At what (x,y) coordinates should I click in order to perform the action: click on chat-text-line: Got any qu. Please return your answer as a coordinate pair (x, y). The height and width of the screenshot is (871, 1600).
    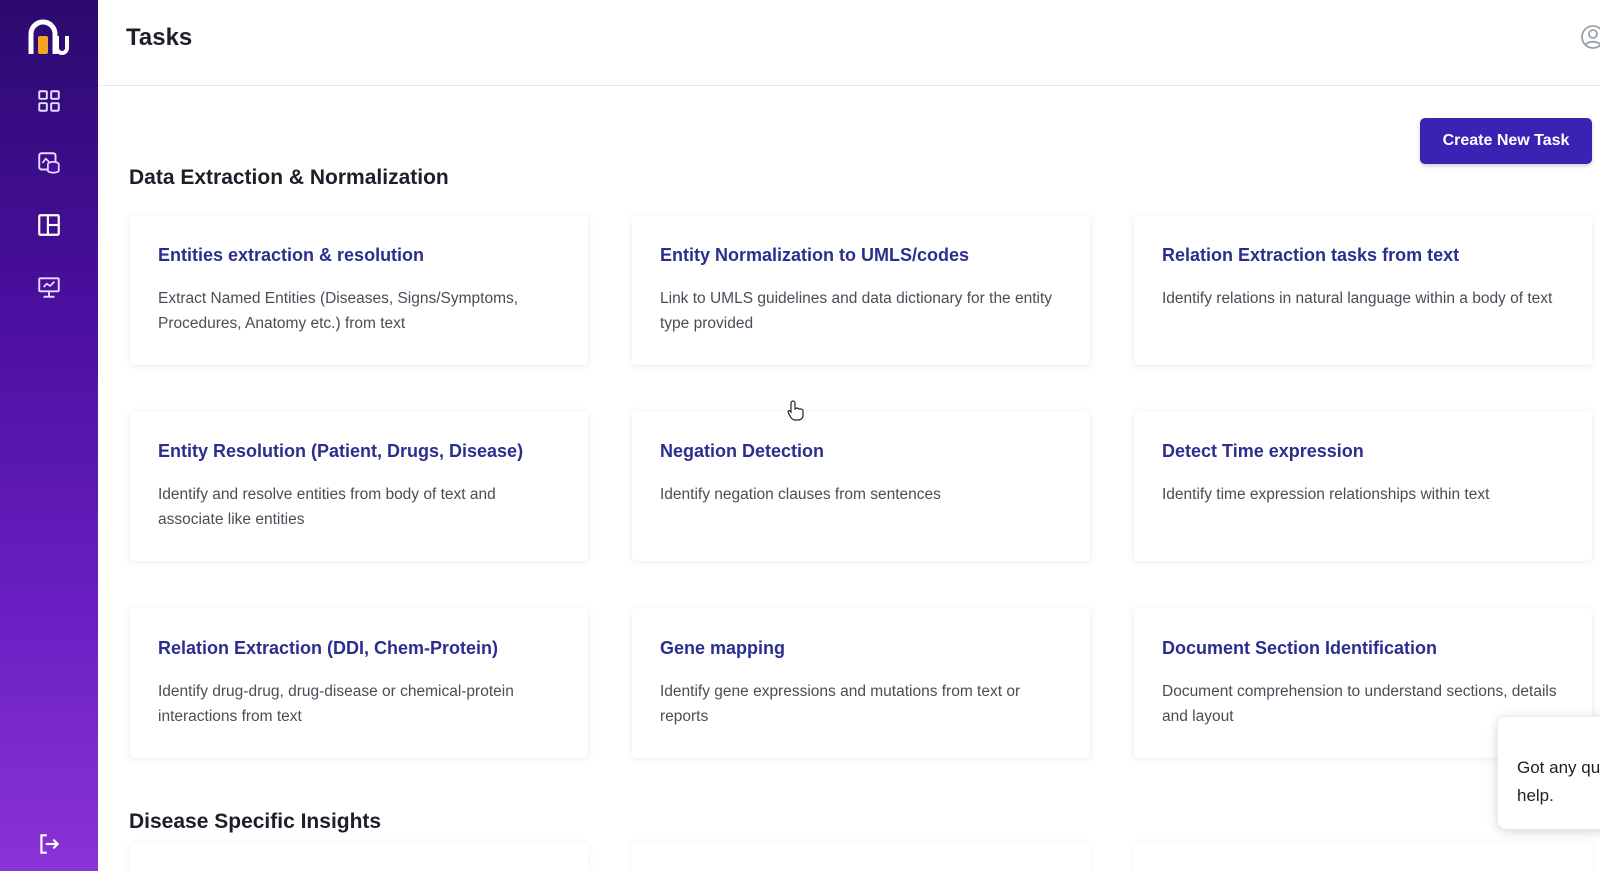
    Looking at the image, I should click on (1558, 767).